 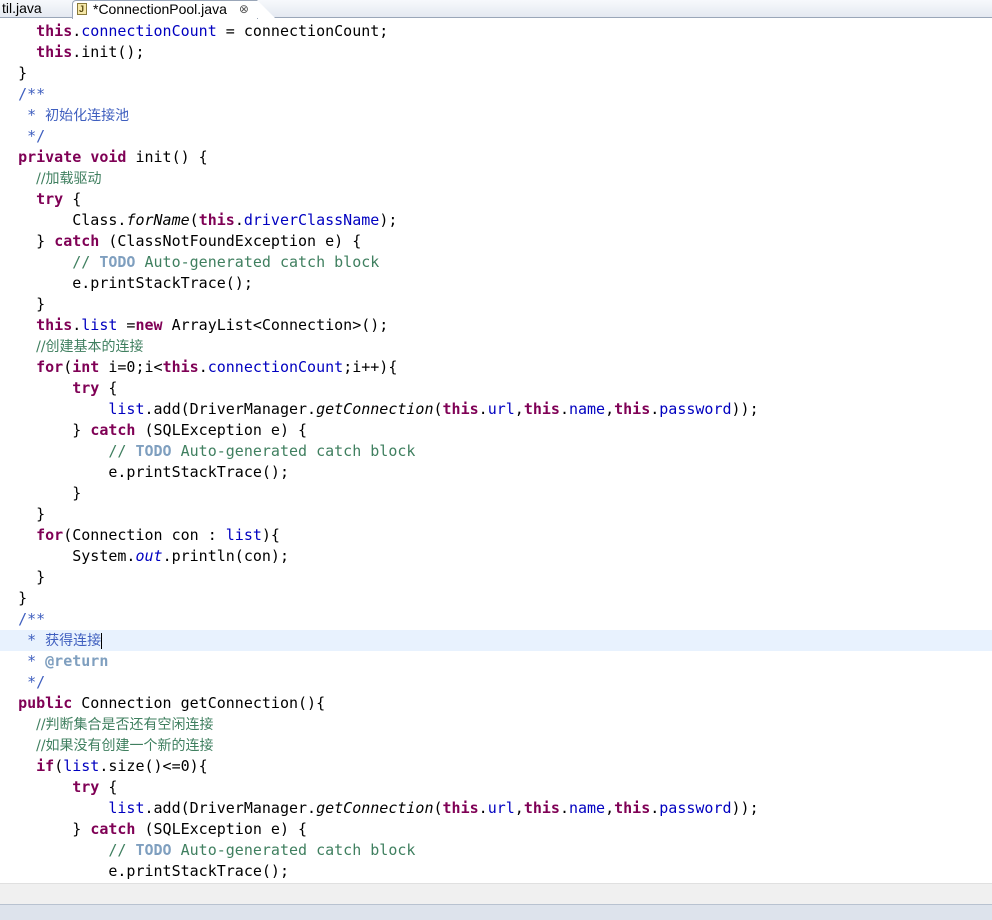 What do you see at coordinates (496, 367) in the screenshot?
I see `code-line: for(int i=0;i<this.connectionCount;i++){` at bounding box center [496, 367].